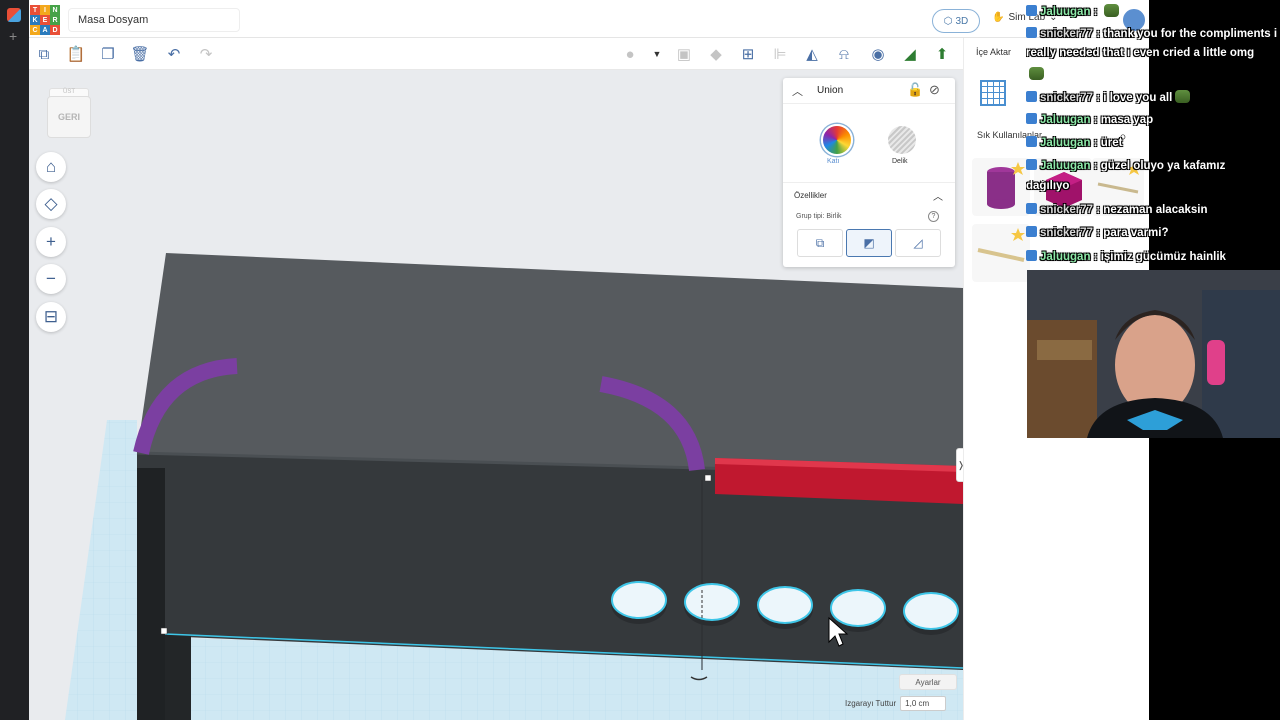 This screenshot has width=1280, height=720. What do you see at coordinates (1153, 232) in the screenshot?
I see `chat-message: snicker77 : para varmi?` at bounding box center [1153, 232].